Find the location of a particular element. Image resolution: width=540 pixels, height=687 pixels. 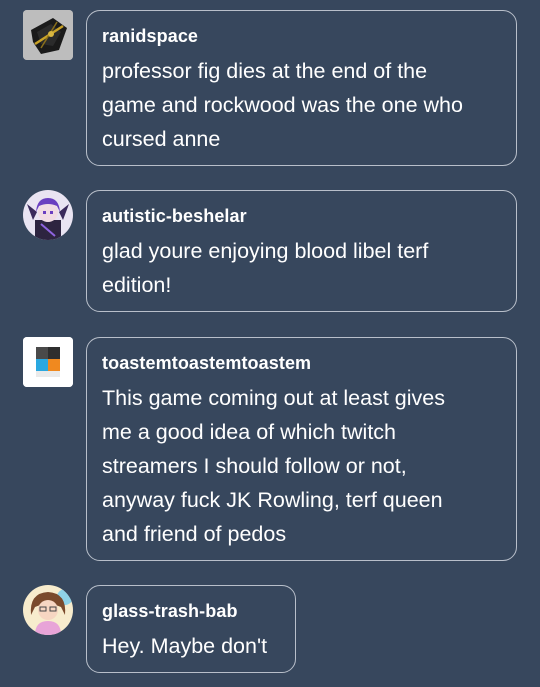

reply-username: toastemtoastemtoastem is located at coordinates (301, 363).